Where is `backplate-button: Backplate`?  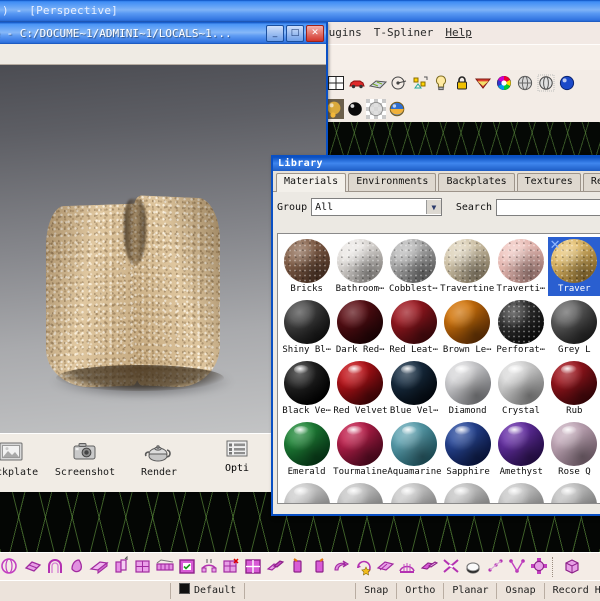 backplate-button: Backplate is located at coordinates (24, 458).